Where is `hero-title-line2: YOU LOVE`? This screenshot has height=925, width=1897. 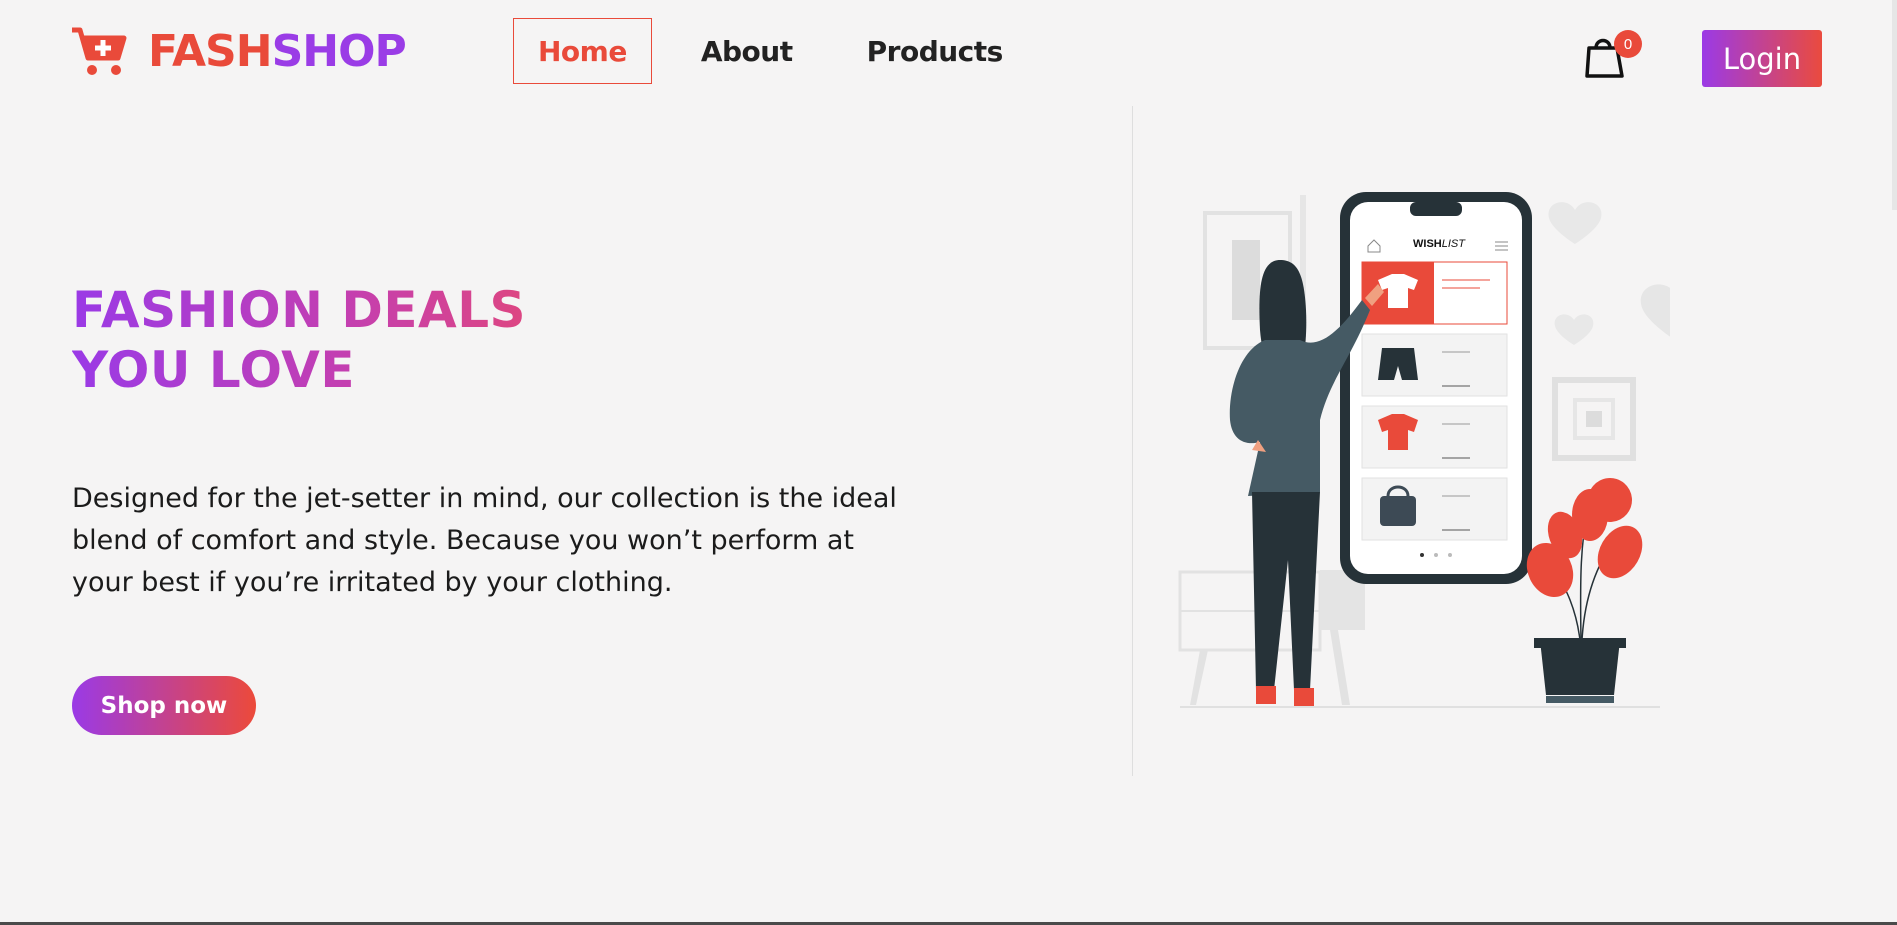 hero-title-line2: YOU LOVE is located at coordinates (214, 370).